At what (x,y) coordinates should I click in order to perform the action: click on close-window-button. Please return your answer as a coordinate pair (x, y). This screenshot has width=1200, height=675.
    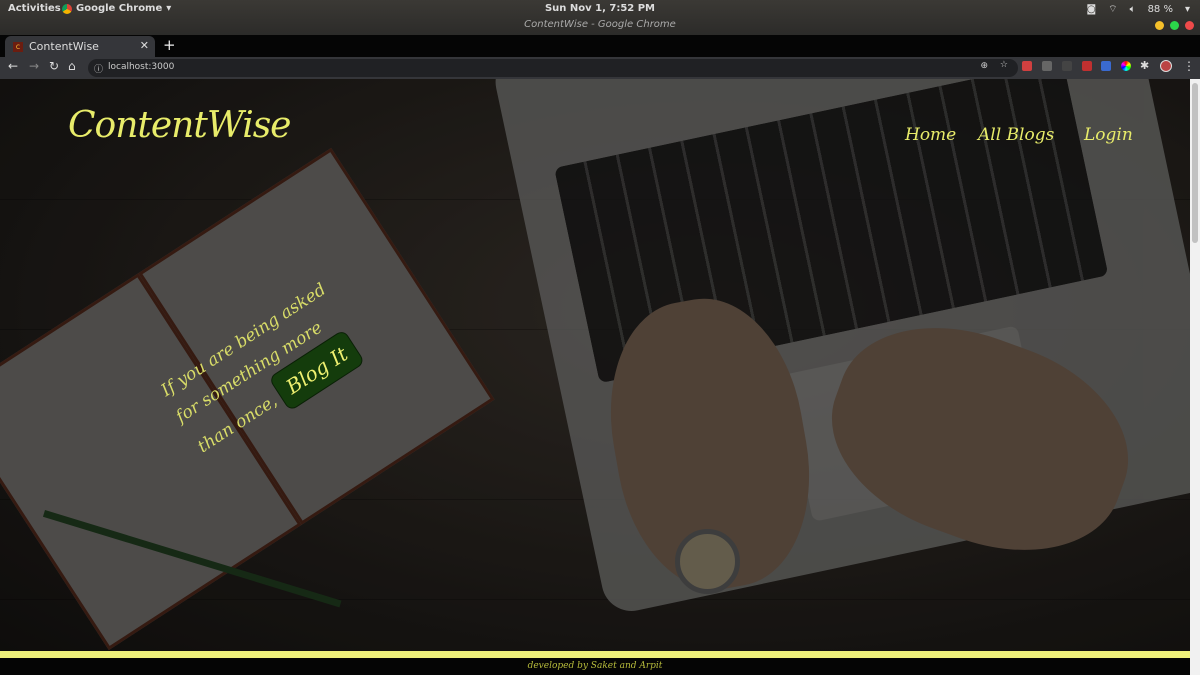
    Looking at the image, I should click on (1189, 25).